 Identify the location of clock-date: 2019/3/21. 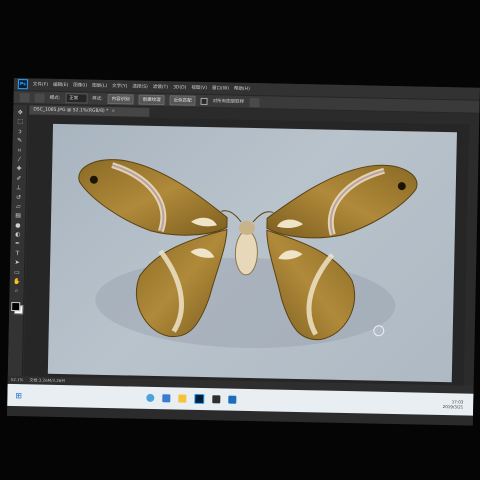
(453, 407).